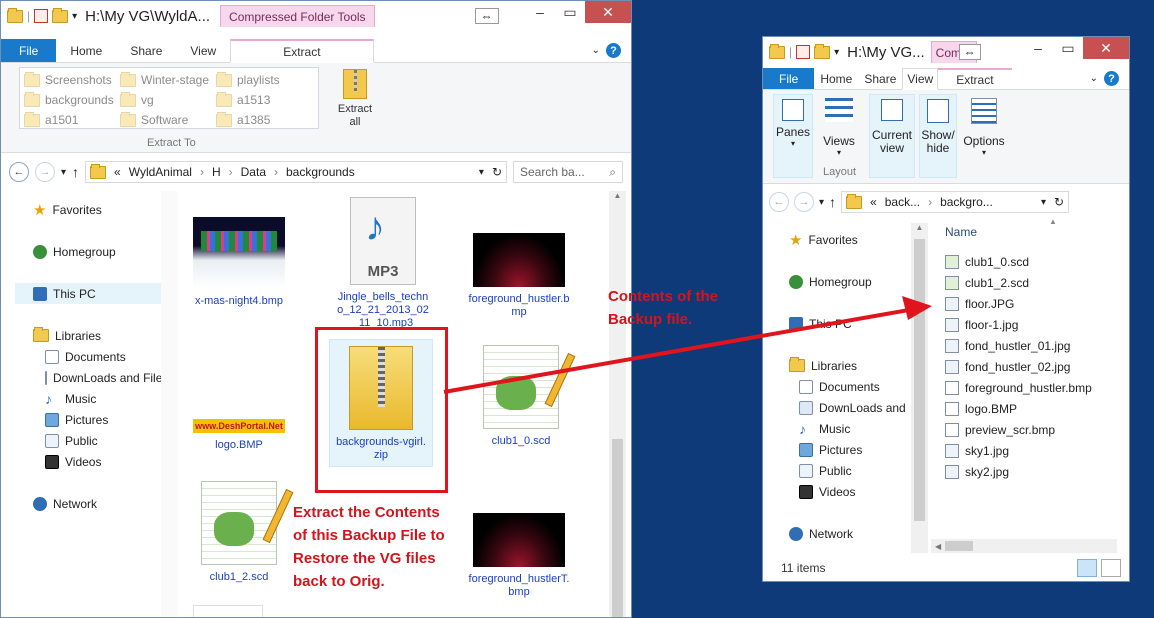 The width and height of the screenshot is (1154, 618). Describe the element at coordinates (617, 404) in the screenshot. I see `left-content-scrollbar: ▲` at that location.